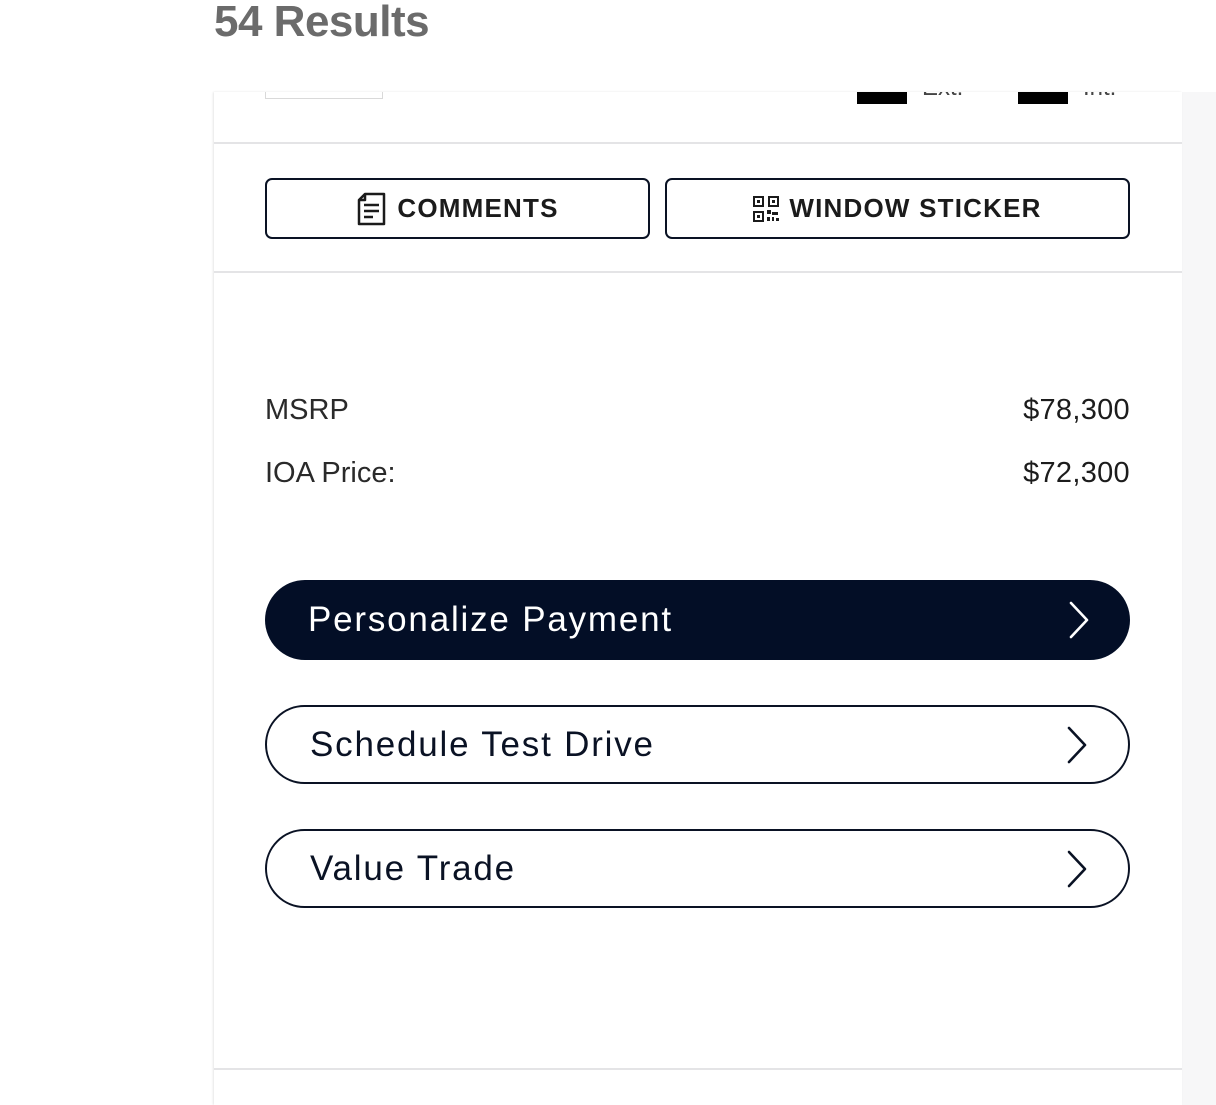  Describe the element at coordinates (1099, 96) in the screenshot. I see `interior-color-label: Int.` at that location.